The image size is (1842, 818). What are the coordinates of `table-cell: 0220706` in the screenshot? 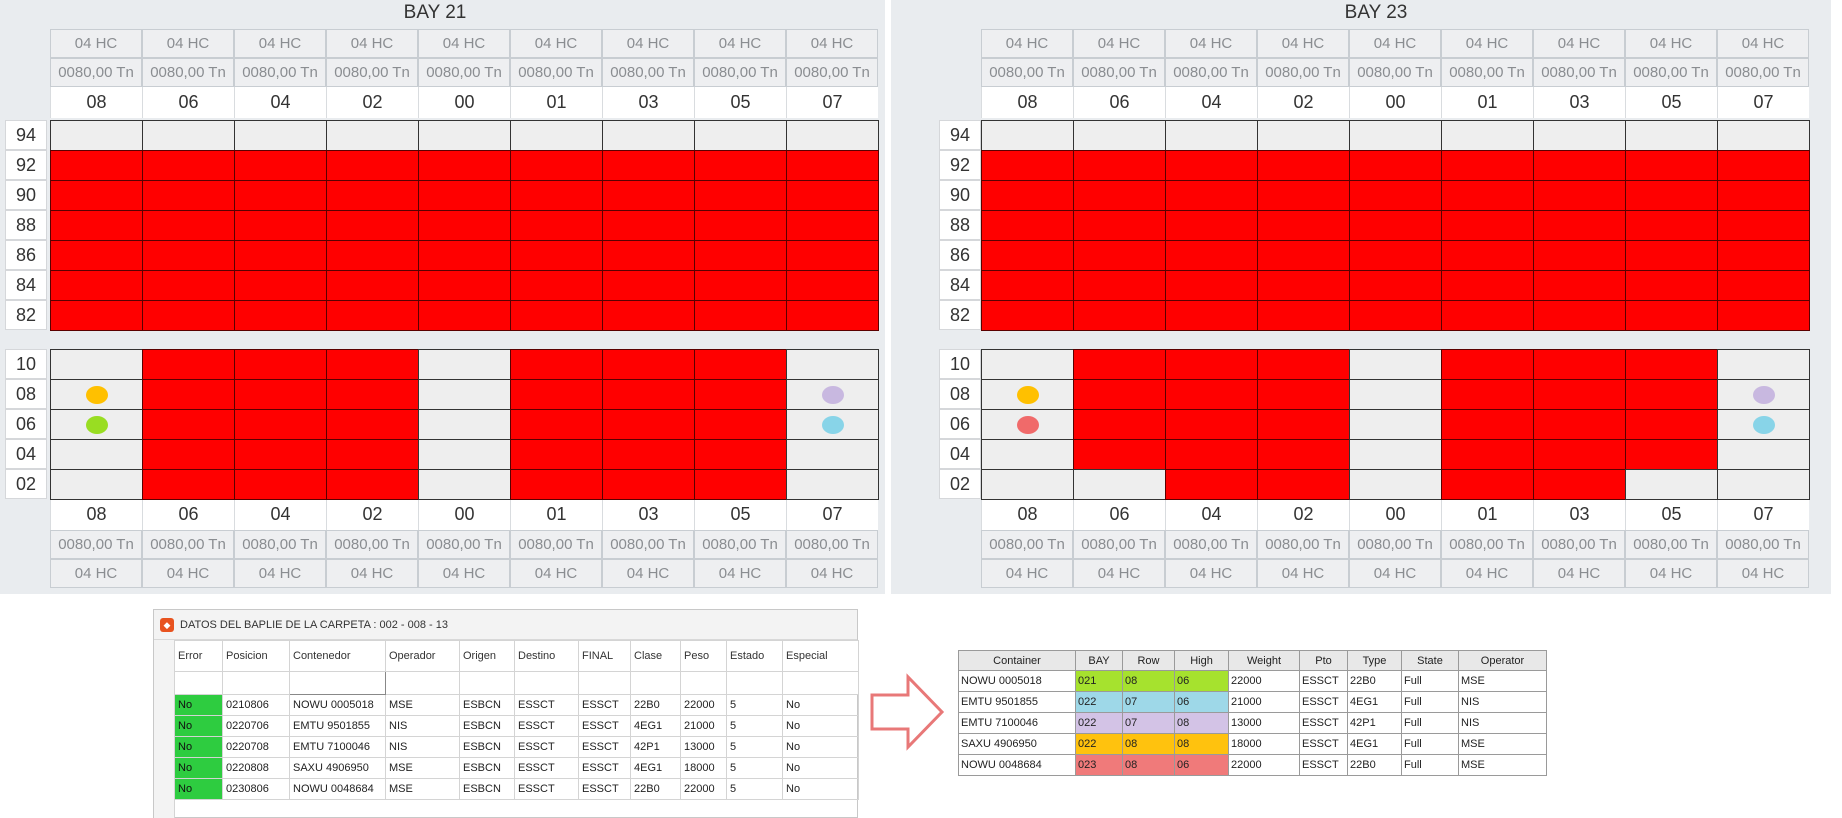 It's located at (256, 726).